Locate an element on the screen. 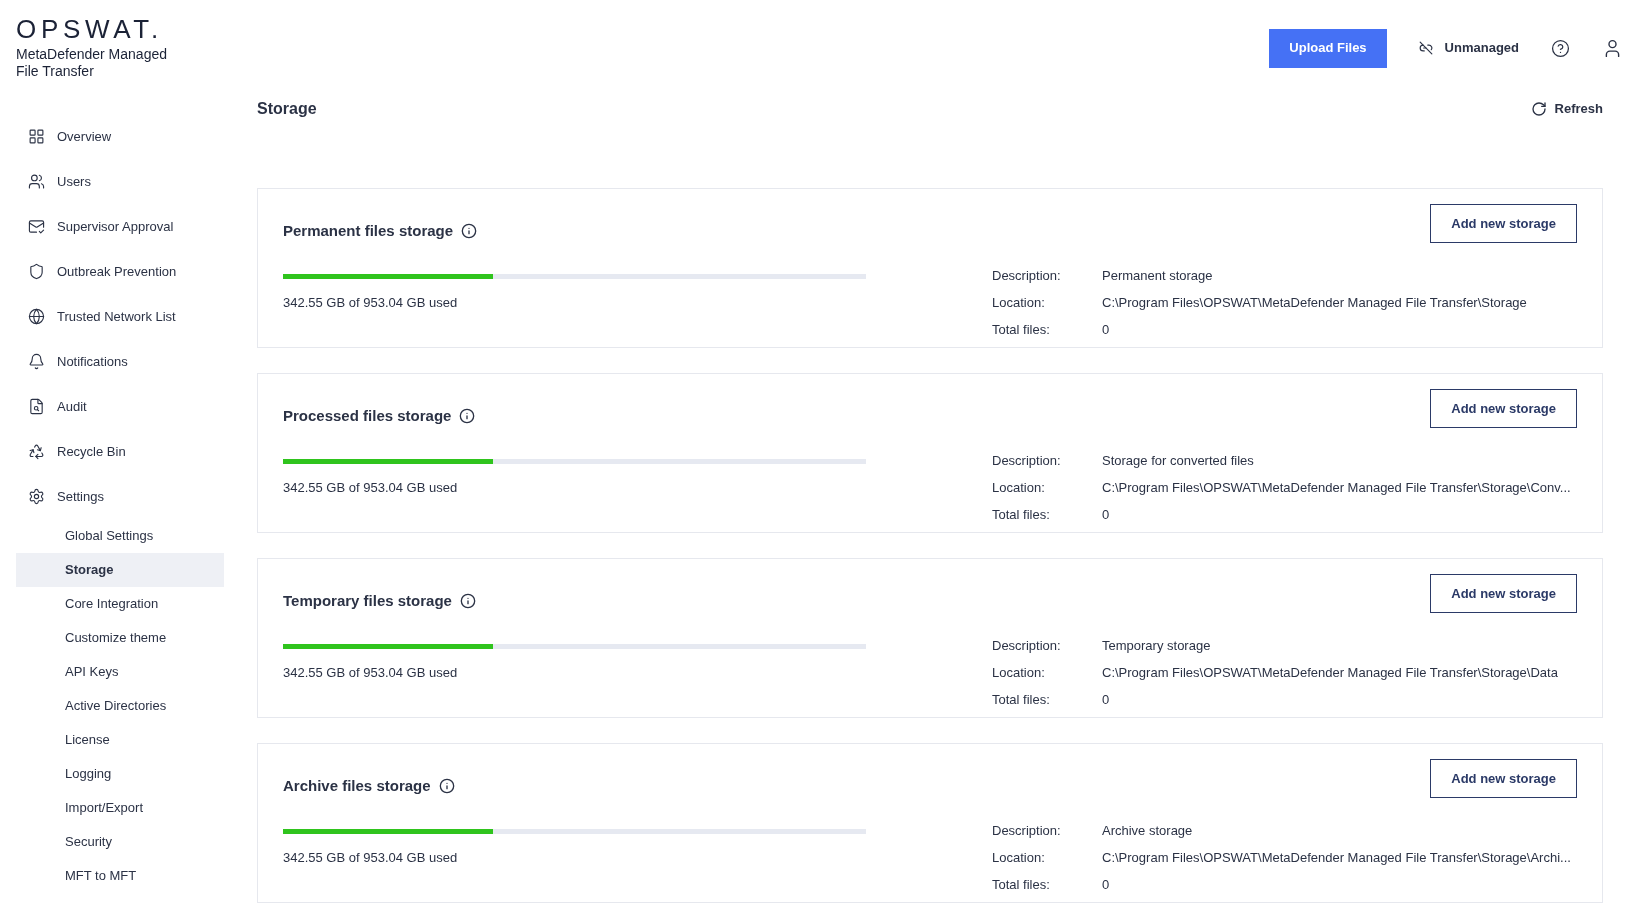  sidebar-subitem: API Keys is located at coordinates (120, 672).